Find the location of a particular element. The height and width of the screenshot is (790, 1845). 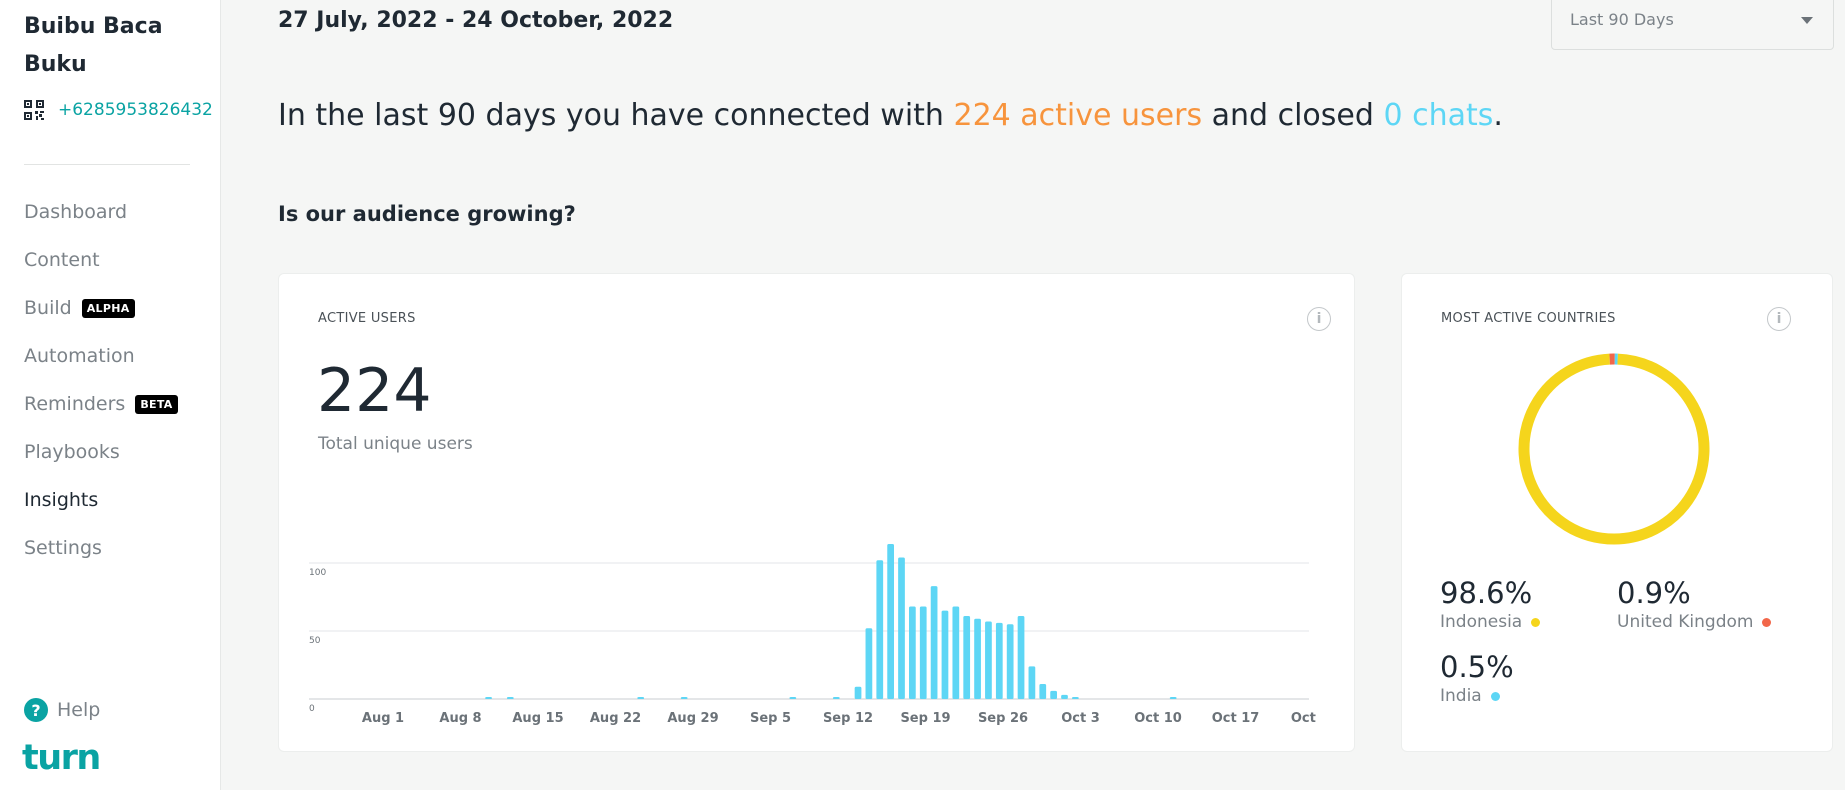

donut-slice is located at coordinates (1614, 449).